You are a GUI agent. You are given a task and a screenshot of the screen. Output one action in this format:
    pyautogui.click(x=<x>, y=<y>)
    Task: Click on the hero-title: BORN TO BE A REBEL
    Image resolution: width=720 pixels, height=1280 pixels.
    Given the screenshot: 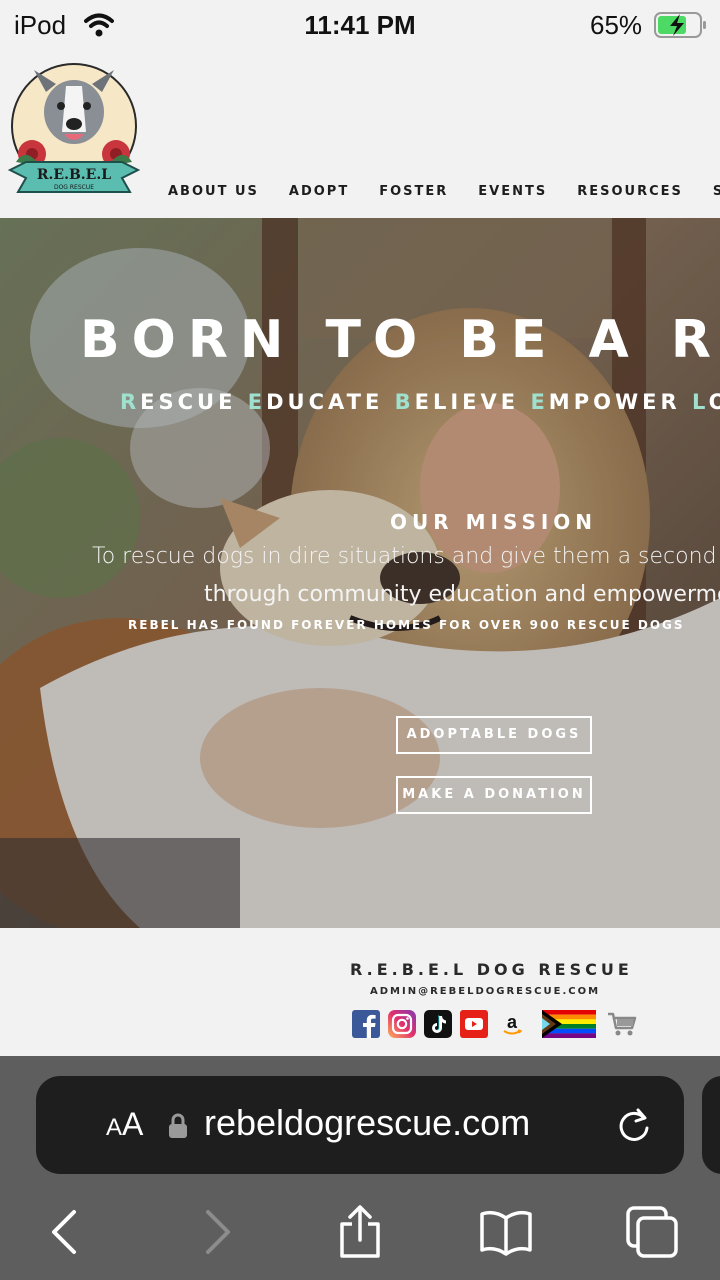 What is the action you would take?
    pyautogui.click(x=400, y=340)
    